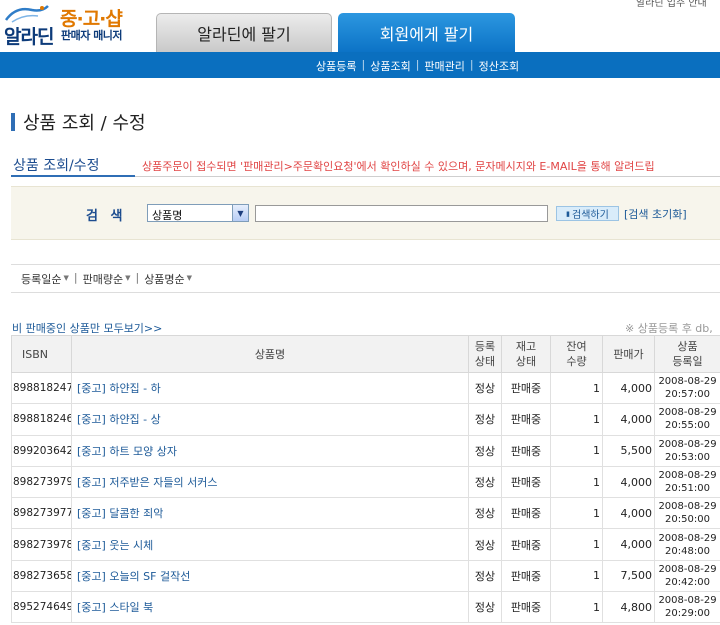 The height and width of the screenshot is (625, 720). Describe the element at coordinates (41, 419) in the screenshot. I see `cell-isbn: 8988182464` at that location.